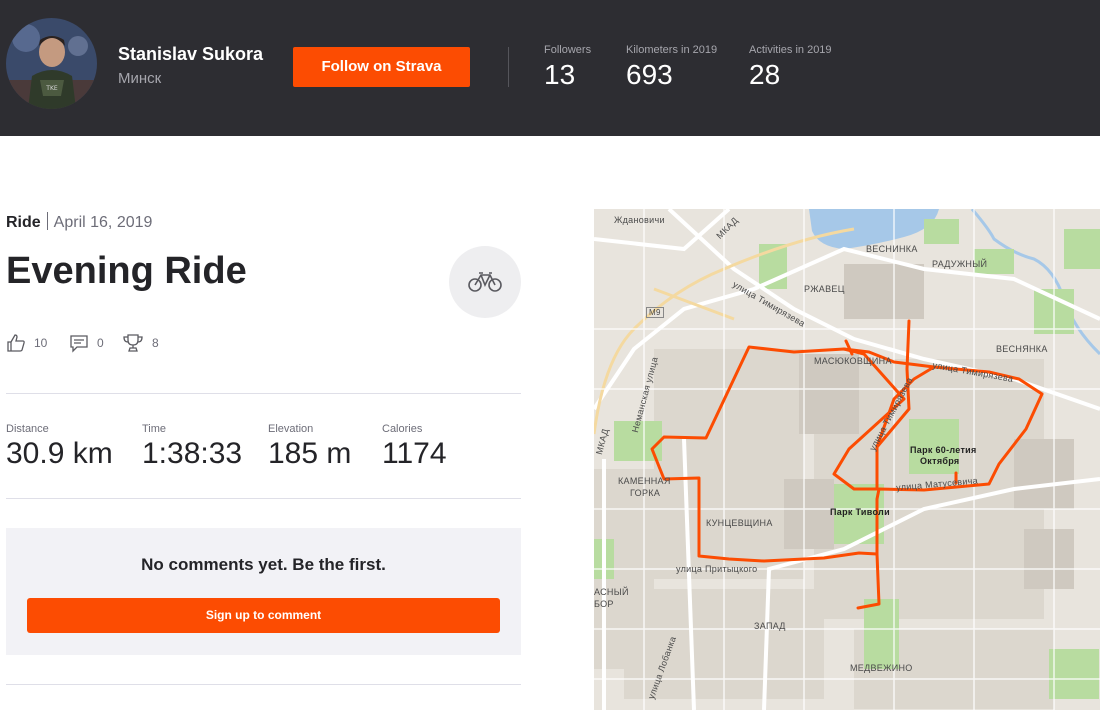  Describe the element at coordinates (645, 493) in the screenshot. I see `map-label: ГОРКА` at that location.